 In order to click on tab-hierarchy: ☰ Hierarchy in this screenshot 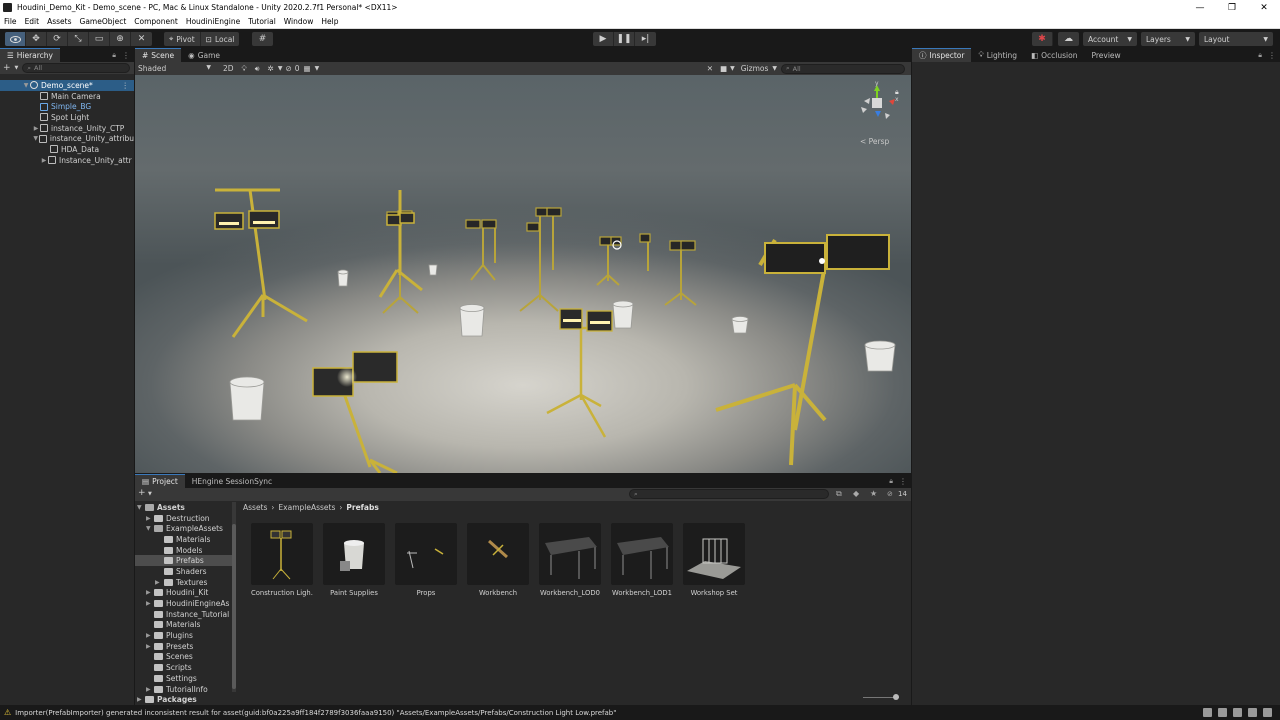, I will do `click(30, 55)`.